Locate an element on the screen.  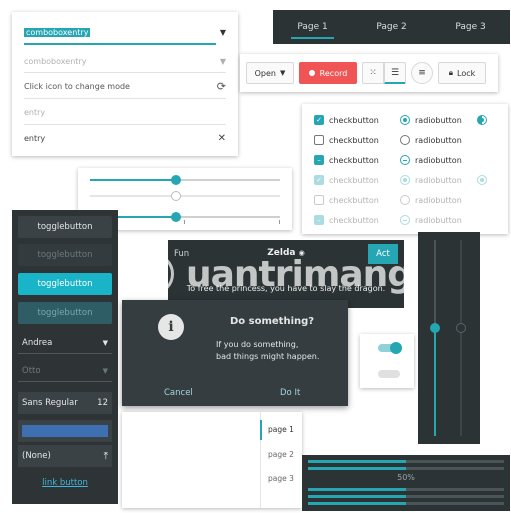
tab-page-2: Page 2 is located at coordinates (391, 27).